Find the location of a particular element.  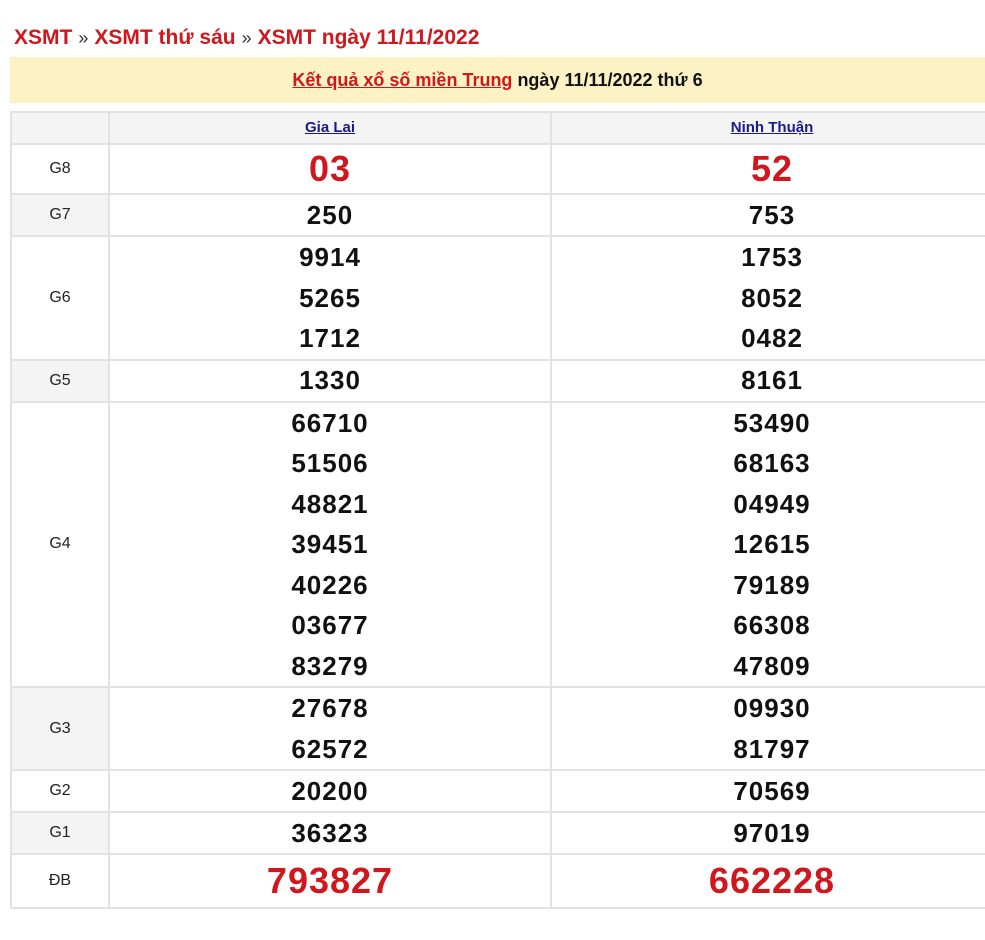

table-header-row: Gia Lai Ninh Thuận is located at coordinates (497, 128).